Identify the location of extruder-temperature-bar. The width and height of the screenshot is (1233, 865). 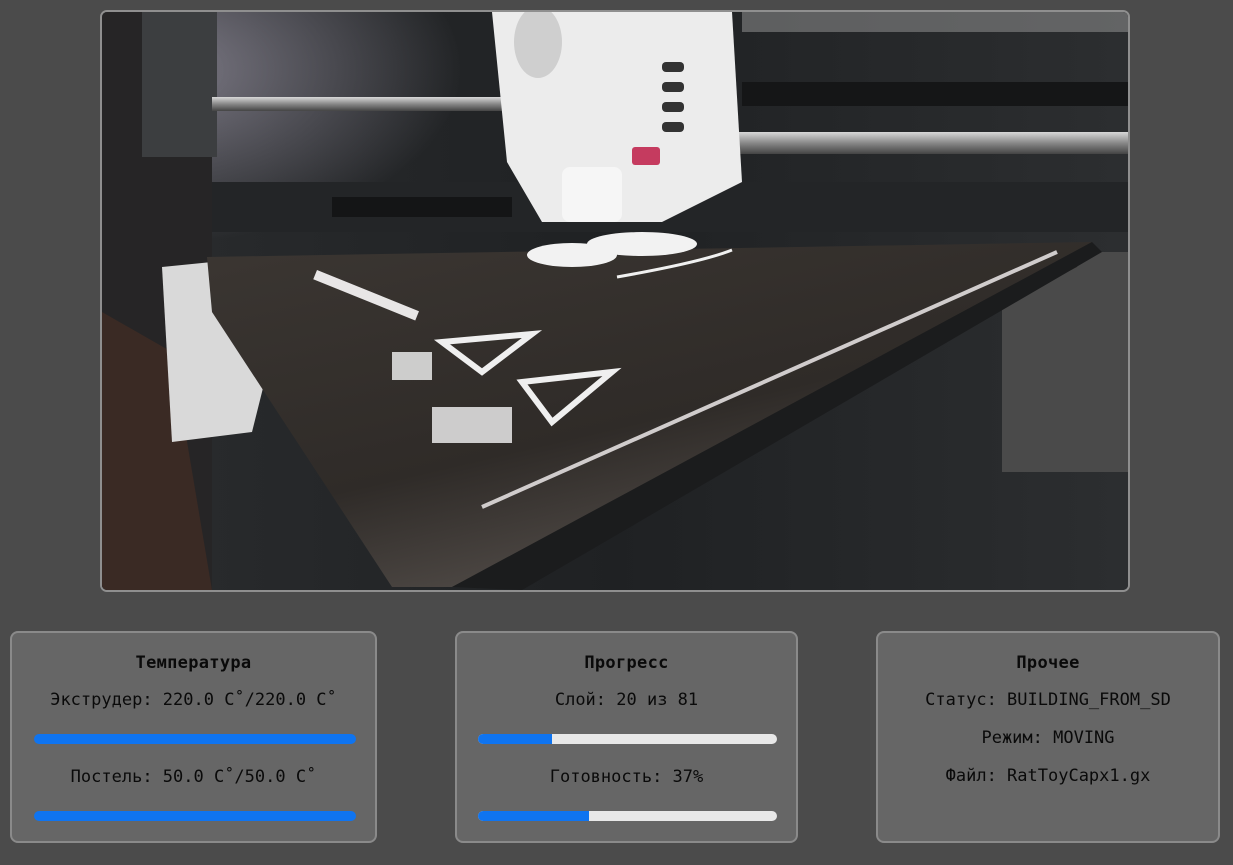
(195, 739).